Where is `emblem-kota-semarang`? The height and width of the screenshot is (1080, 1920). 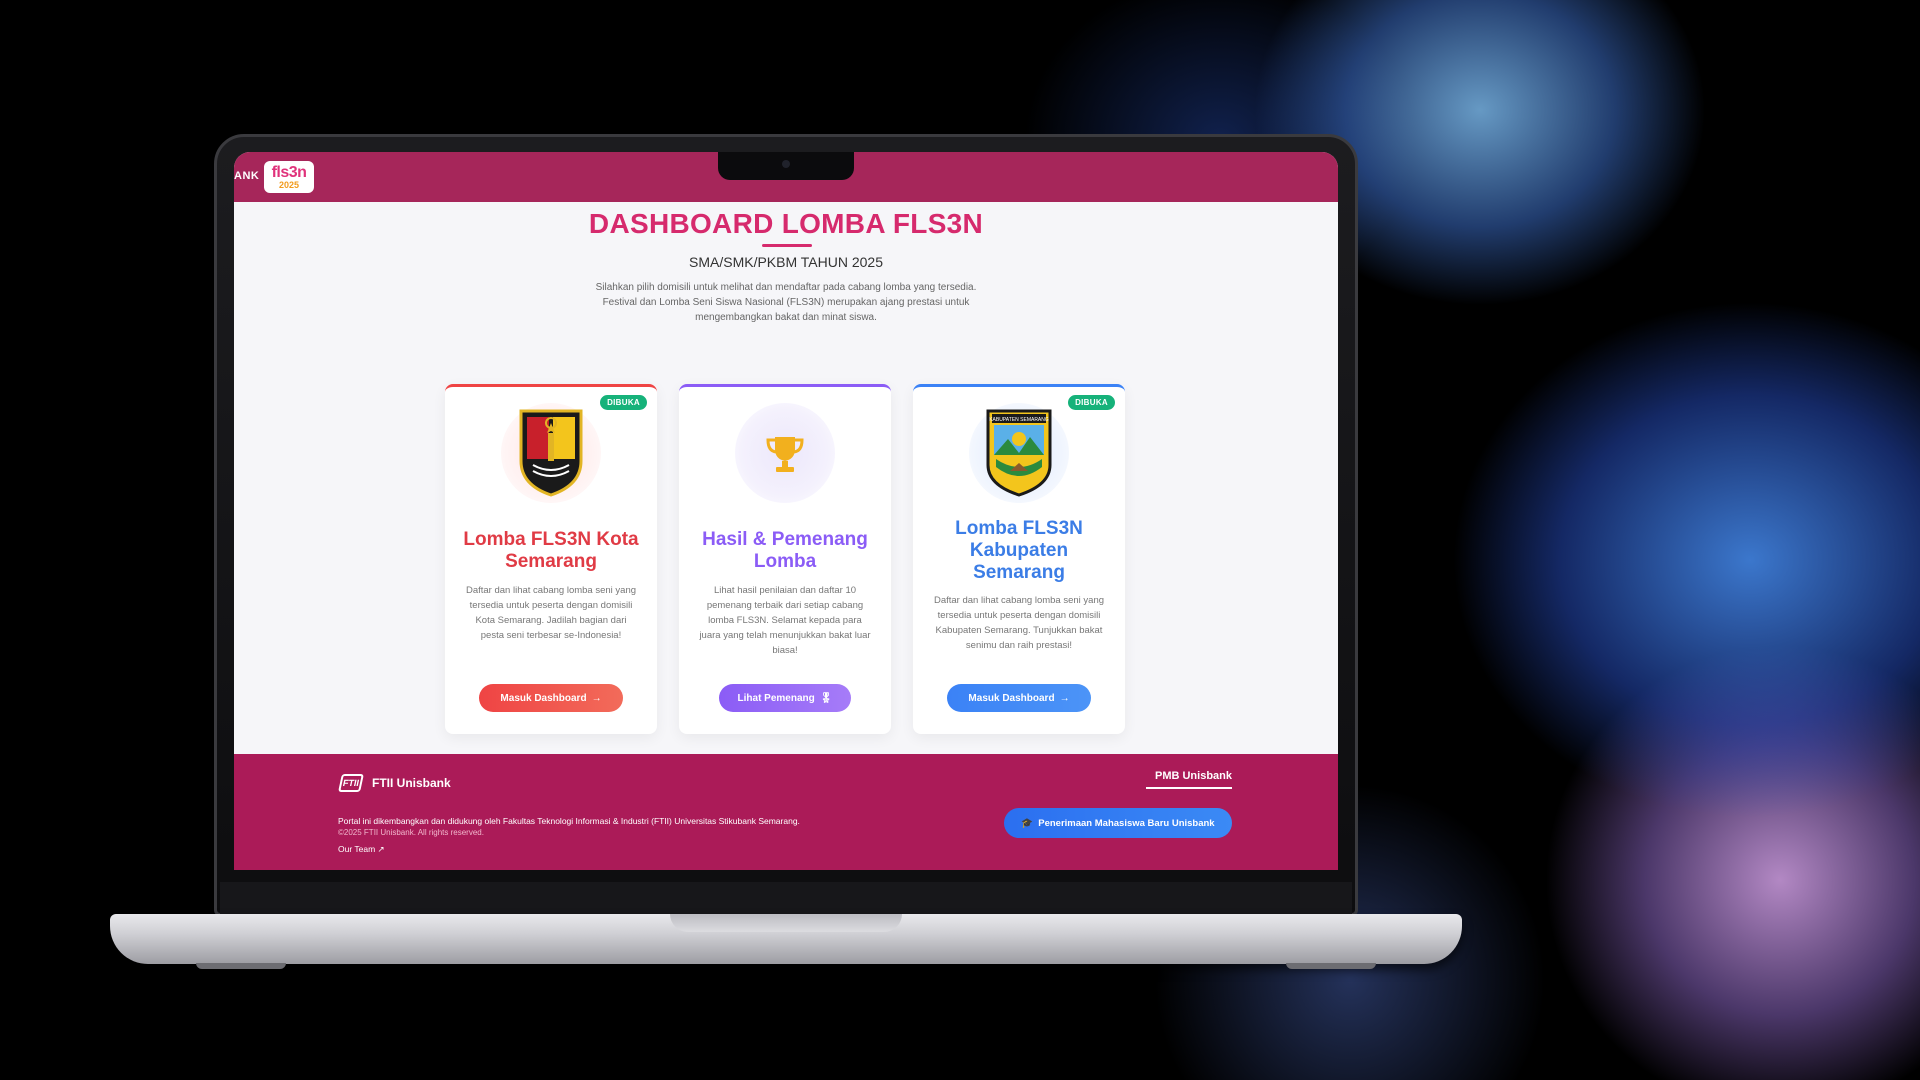
emblem-kota-semarang is located at coordinates (551, 453).